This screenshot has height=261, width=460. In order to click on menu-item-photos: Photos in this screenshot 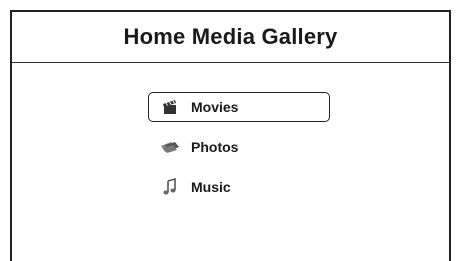, I will do `click(239, 147)`.